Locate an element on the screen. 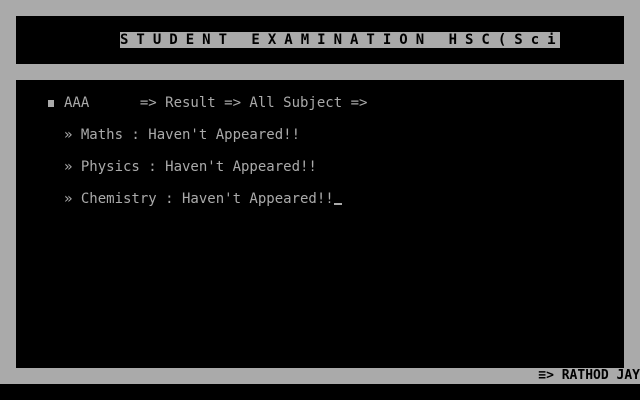 Image resolution: width=640 pixels, height=400 pixels. header-panel: STUDENT EXAMINATION HSC(Sci) is located at coordinates (320, 40).